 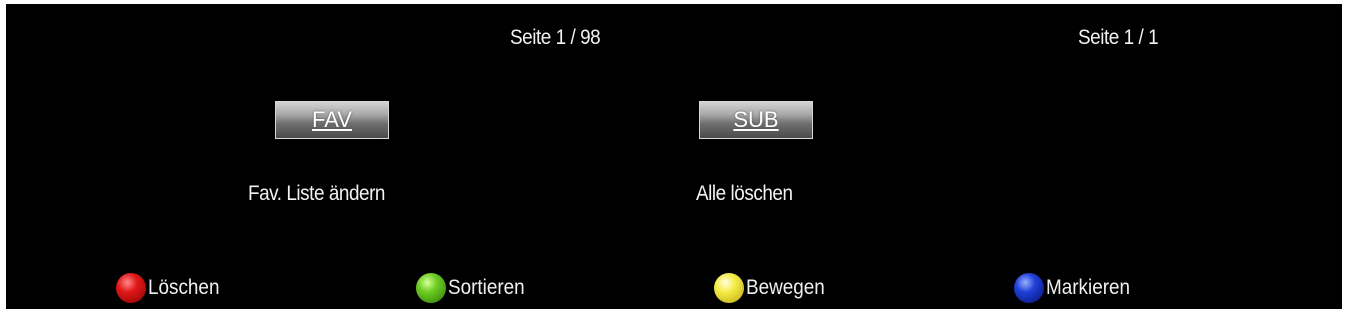 I want to click on legend-item-sortieren: Sortieren, so click(x=474, y=288).